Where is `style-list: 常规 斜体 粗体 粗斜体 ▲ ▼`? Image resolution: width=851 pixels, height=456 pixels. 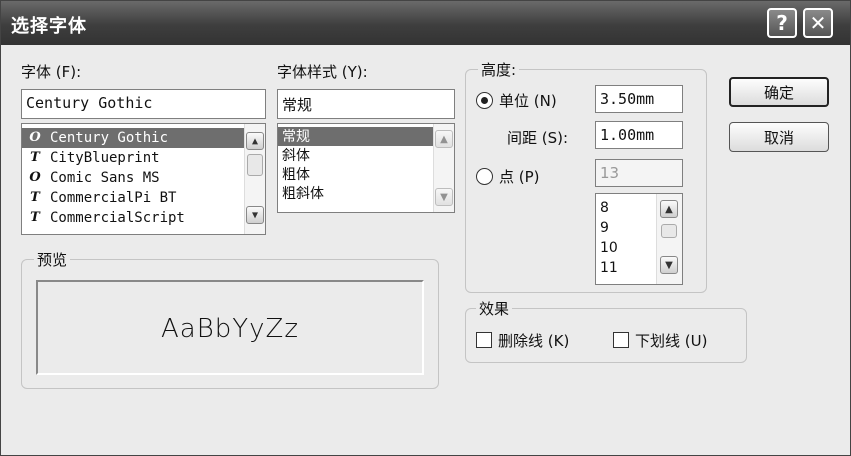 style-list: 常规 斜体 粗体 粗斜体 ▲ ▼ is located at coordinates (366, 168).